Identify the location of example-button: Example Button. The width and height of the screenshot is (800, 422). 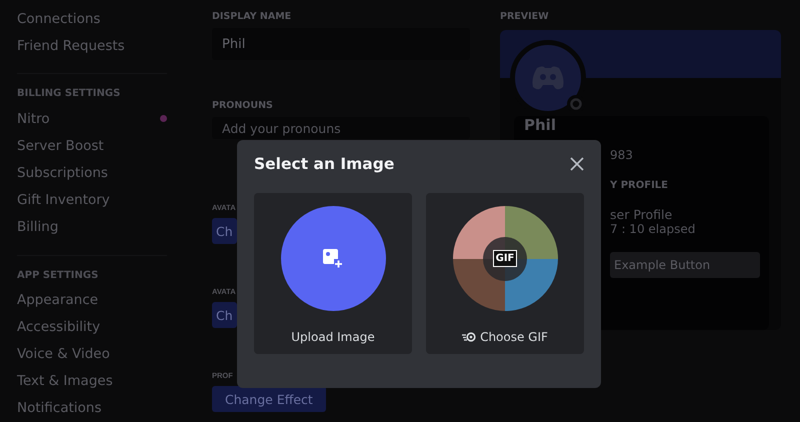
(685, 265).